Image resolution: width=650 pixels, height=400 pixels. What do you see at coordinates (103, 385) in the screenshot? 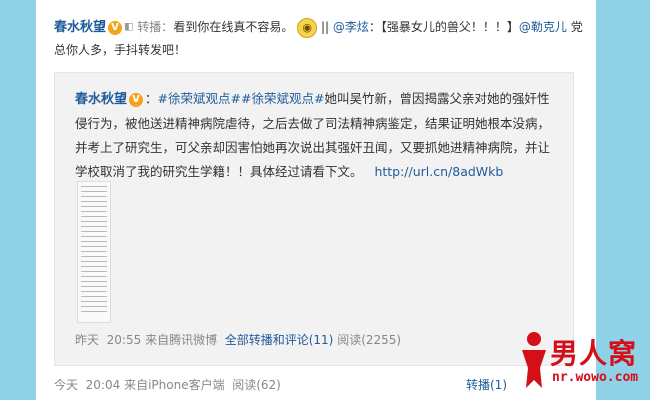
I see `post-time-clock: 20:04` at bounding box center [103, 385].